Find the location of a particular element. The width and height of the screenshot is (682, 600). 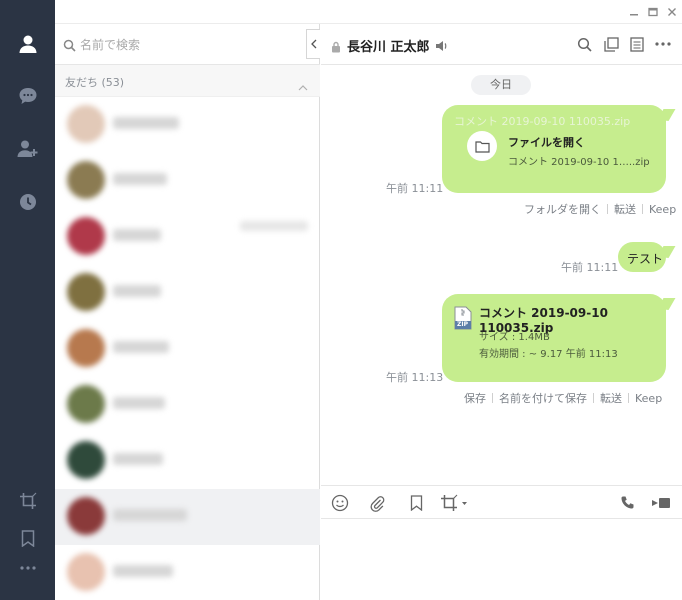

message-actions: 保存 名前を付けて保存 転送 Keep is located at coordinates (563, 398).